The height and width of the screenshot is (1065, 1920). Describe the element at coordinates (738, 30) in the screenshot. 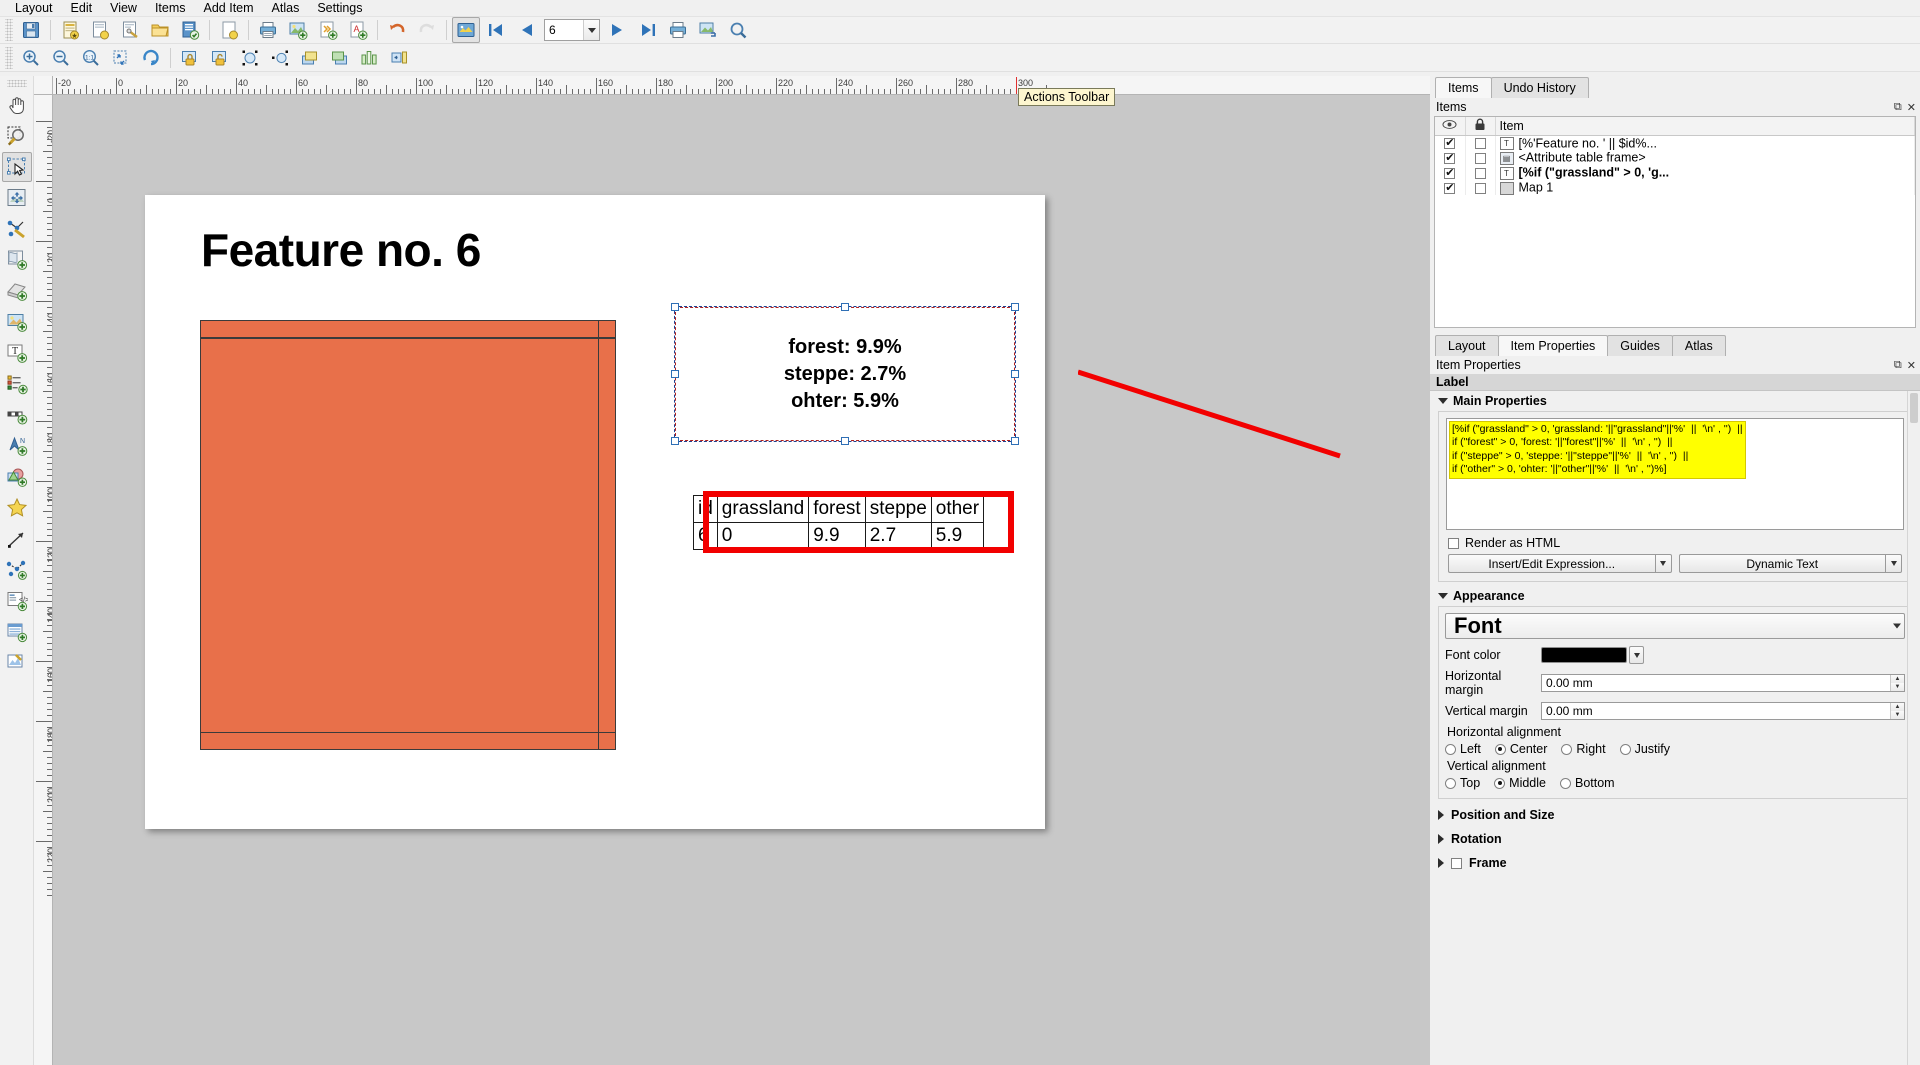

I see `atlas-settings-button` at that location.